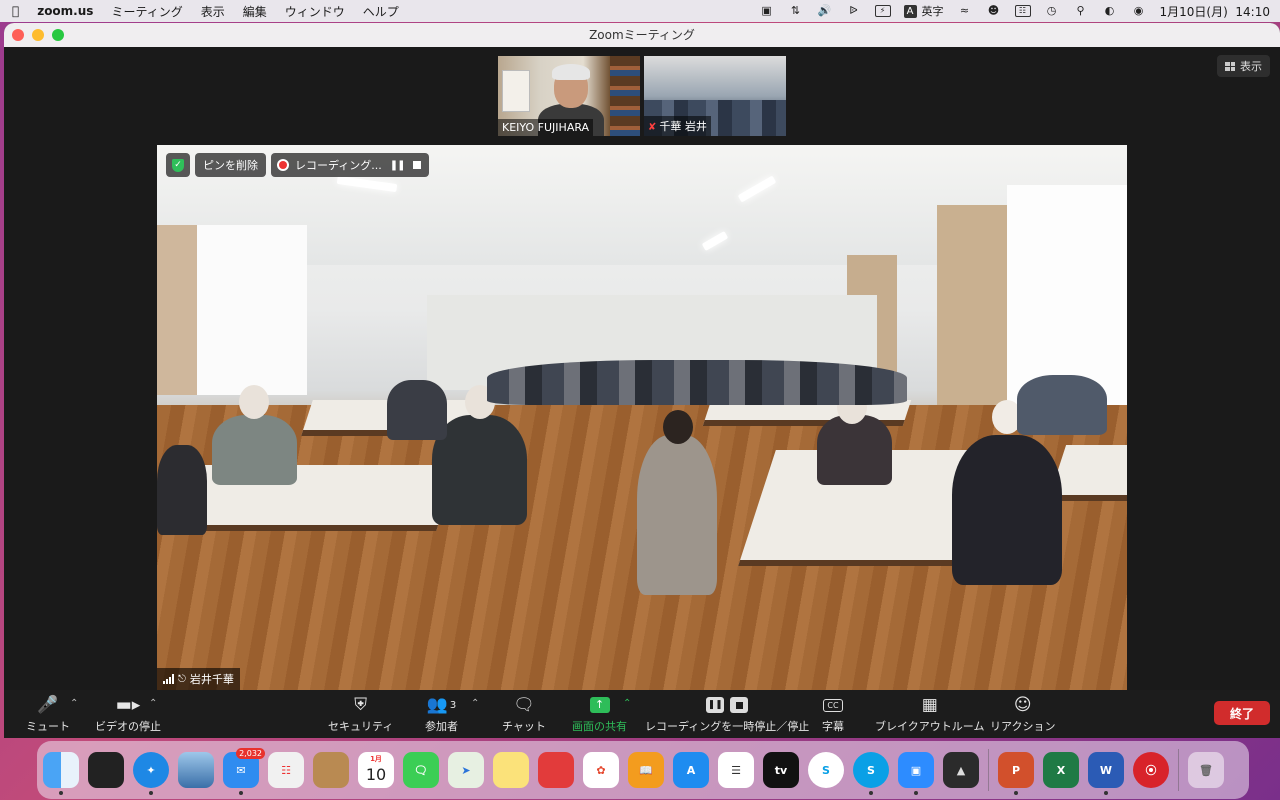 The height and width of the screenshot is (800, 1280). Describe the element at coordinates (398, 165) in the screenshot. I see `pause-recording-icon: ❚❚` at that location.